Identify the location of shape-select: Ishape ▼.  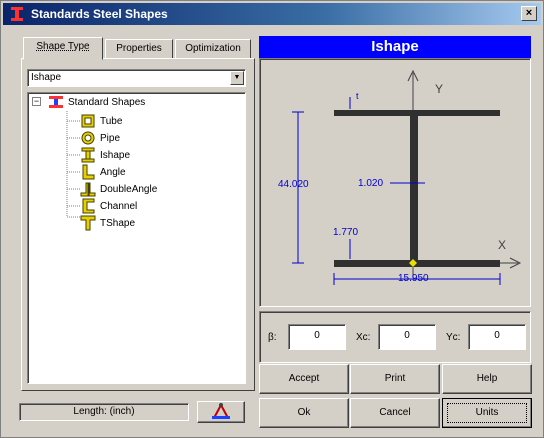
(136, 78).